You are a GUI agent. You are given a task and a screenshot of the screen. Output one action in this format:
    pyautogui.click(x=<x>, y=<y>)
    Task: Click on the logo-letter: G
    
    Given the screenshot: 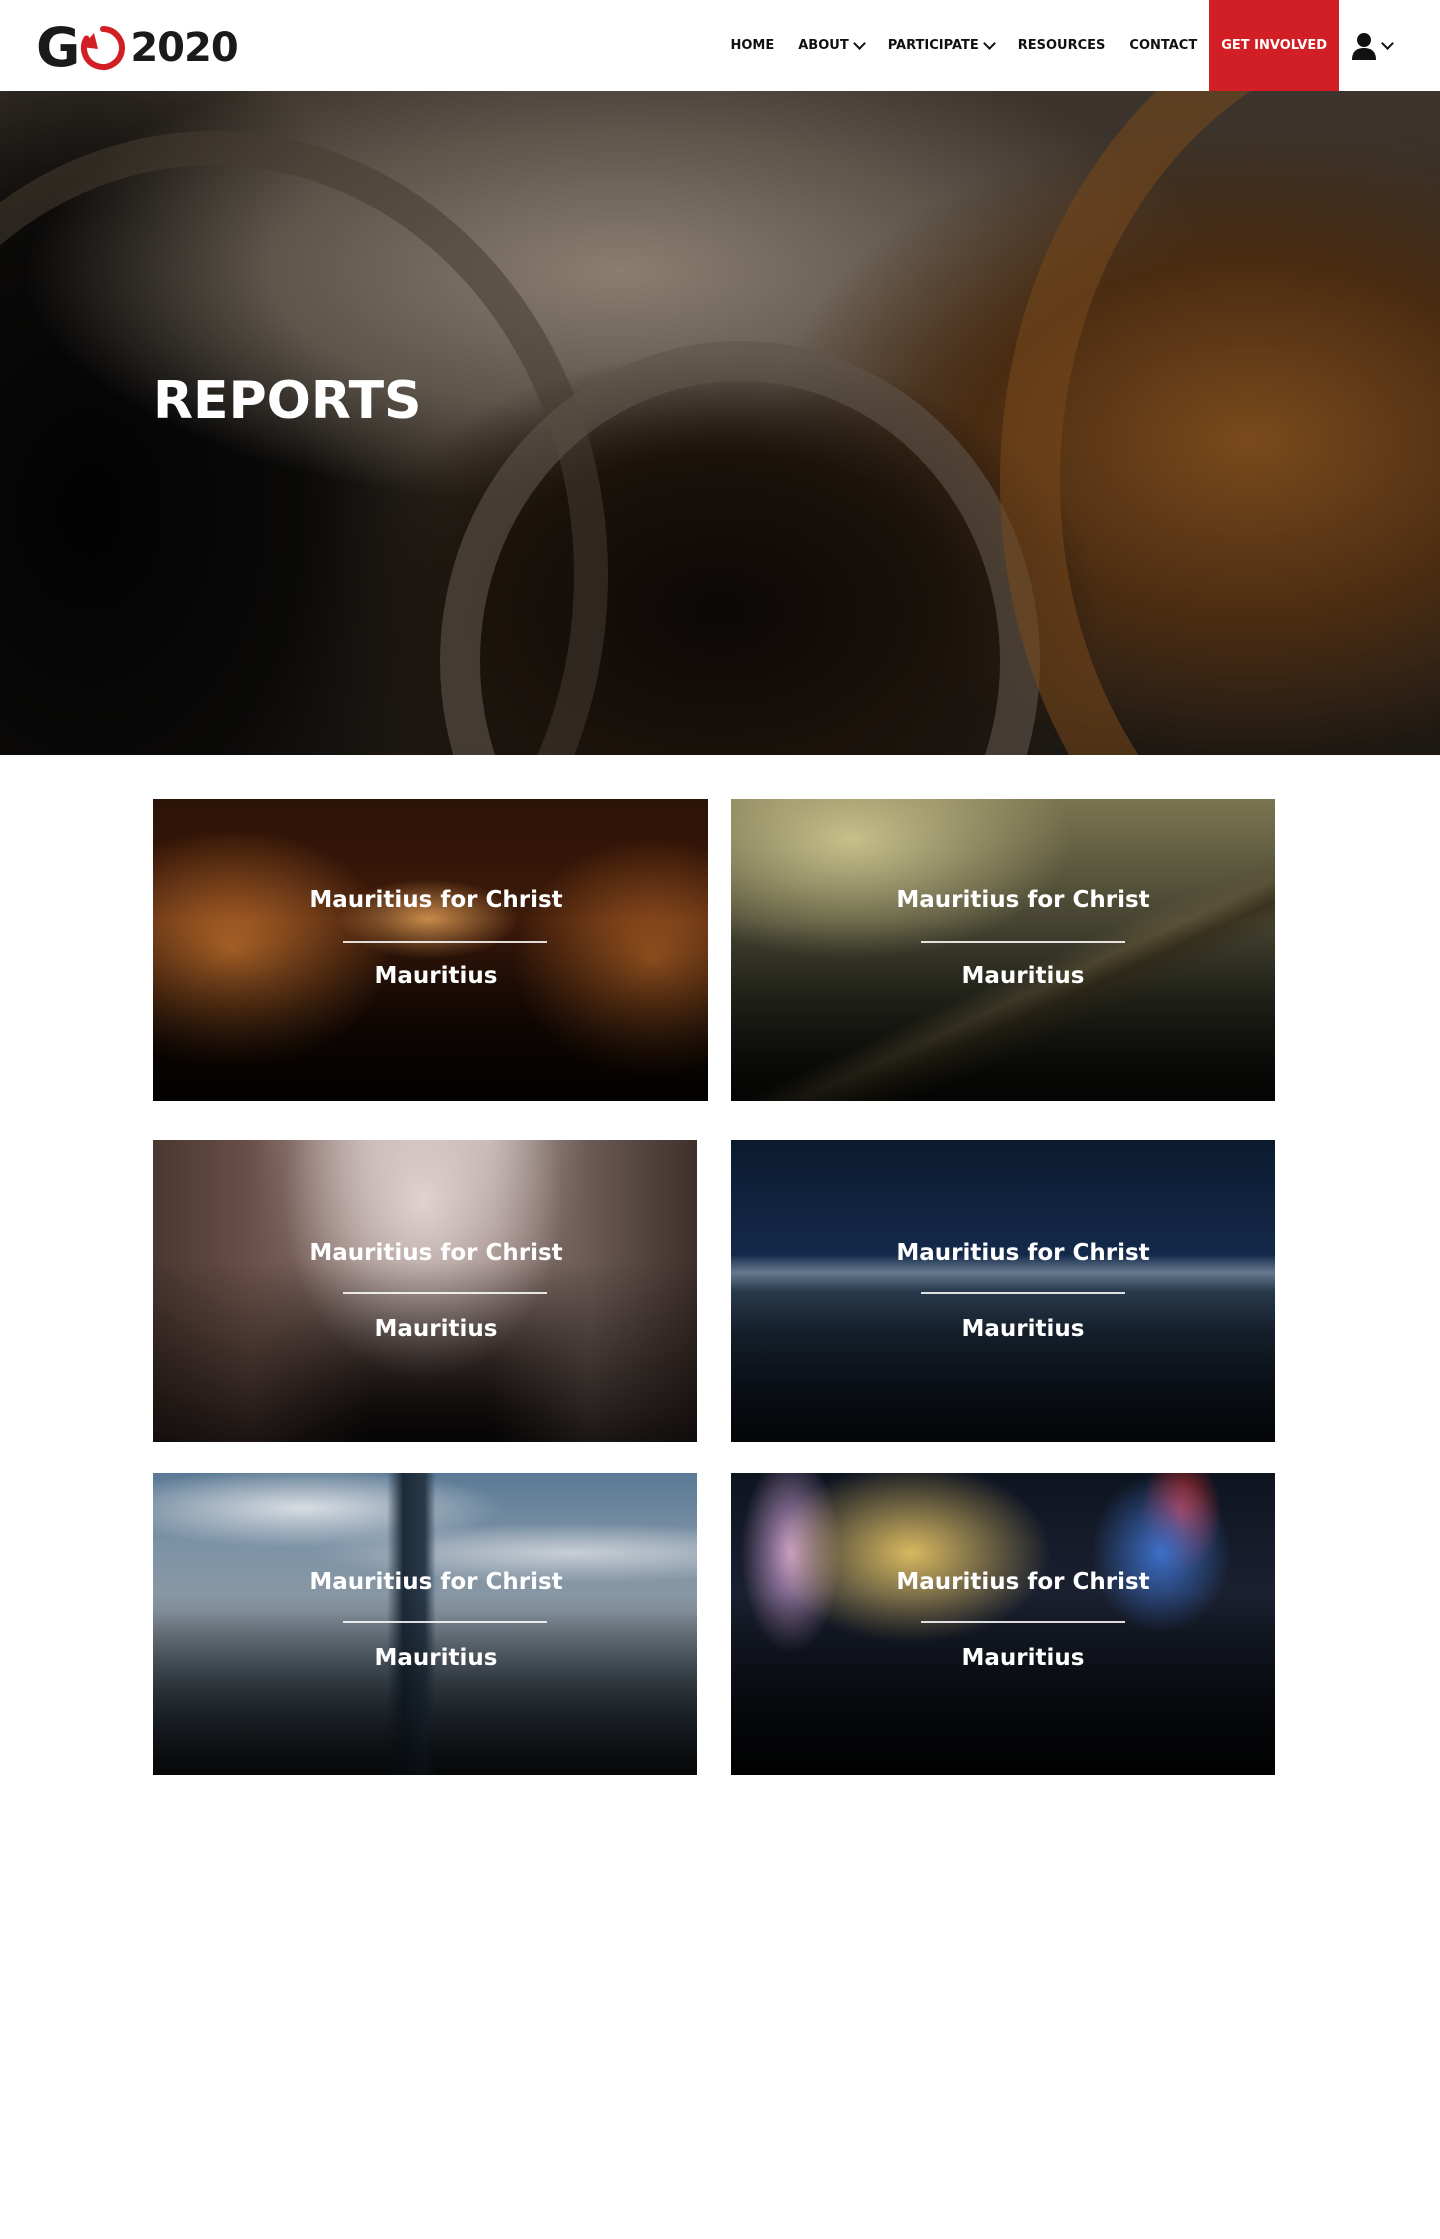 What is the action you would take?
    pyautogui.click(x=58, y=47)
    